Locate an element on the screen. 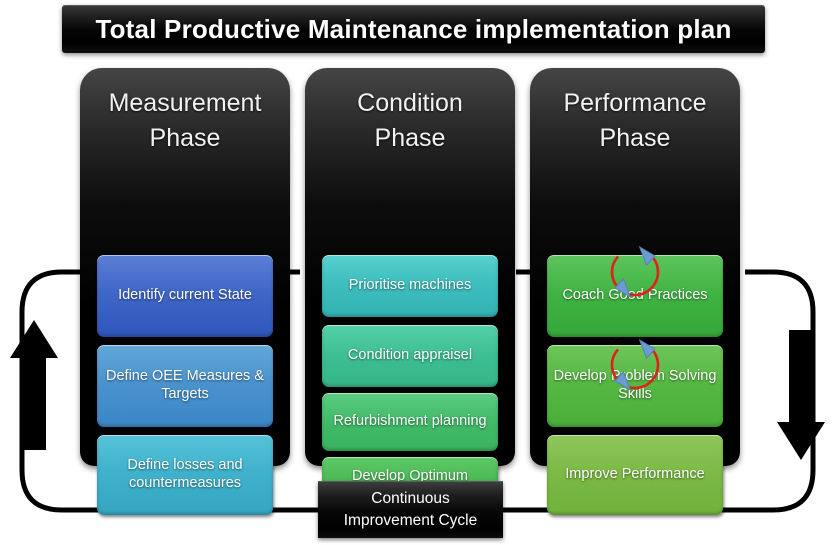  cycle-arrow-down is located at coordinates (801, 395).